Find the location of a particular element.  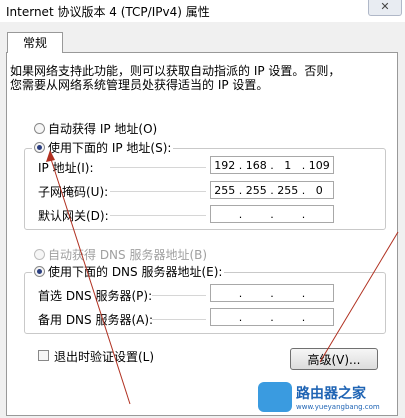

intro-line-1: 如果网络支持此功能，则可以获取自动指派的 IP 设置。否则， is located at coordinates (175, 71).